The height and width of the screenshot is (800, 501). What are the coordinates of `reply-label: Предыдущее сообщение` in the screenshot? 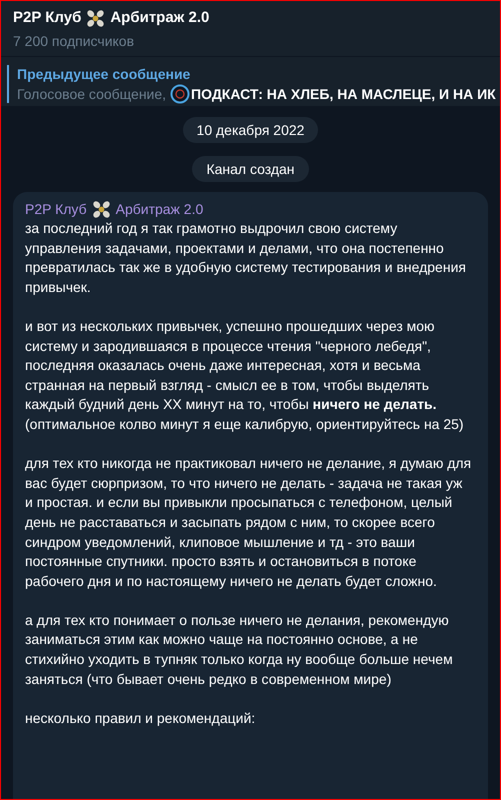 It's located at (104, 74).